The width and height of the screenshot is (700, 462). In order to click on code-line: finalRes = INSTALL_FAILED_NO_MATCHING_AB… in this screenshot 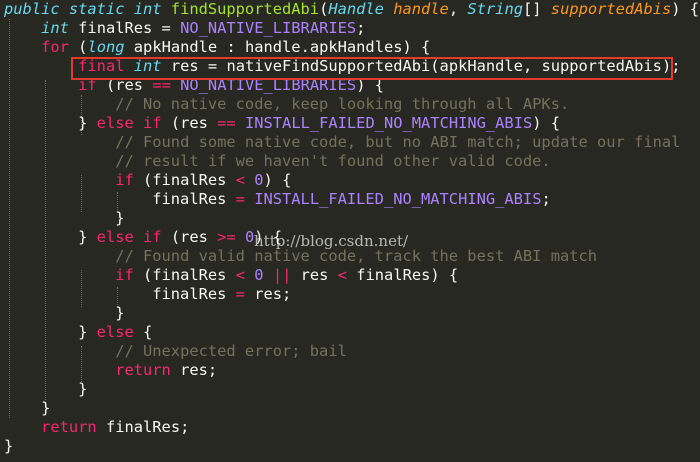, I will do `click(277, 199)`.